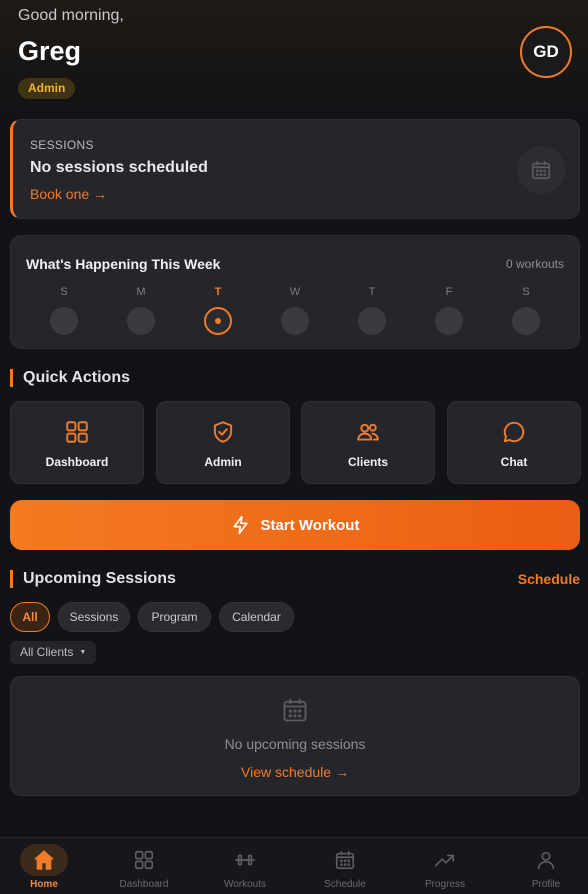 The height and width of the screenshot is (894, 588). I want to click on quick-action-chat: Chat, so click(514, 442).